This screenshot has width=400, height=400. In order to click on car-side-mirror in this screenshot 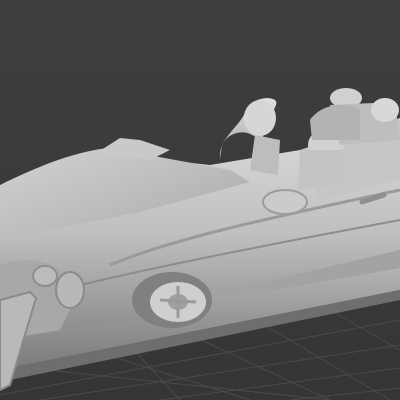, I will do `click(285, 202)`.